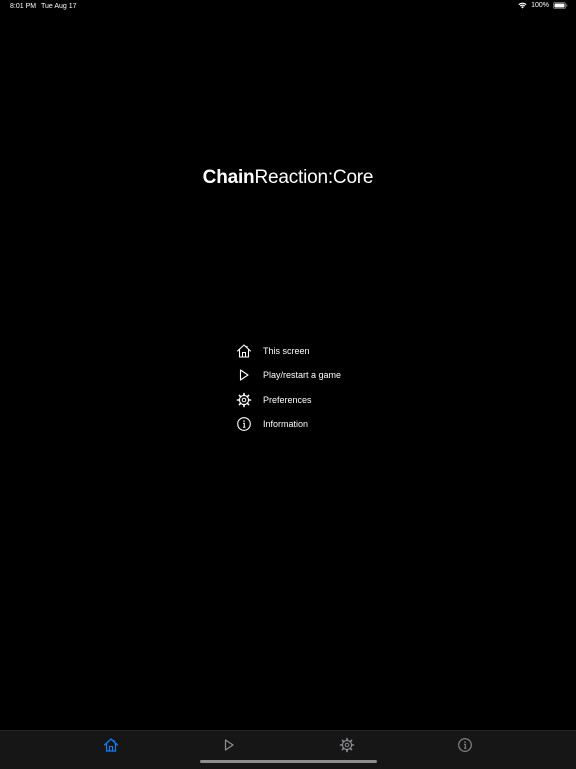 This screenshot has width=576, height=769. I want to click on tab-play, so click(229, 747).